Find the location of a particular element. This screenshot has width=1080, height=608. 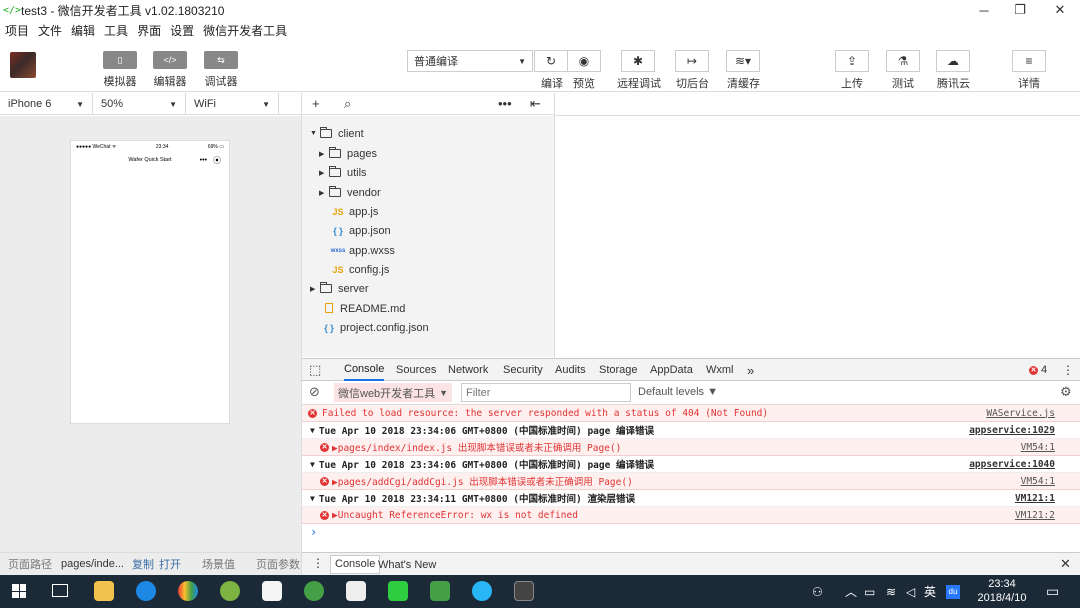

menu-project: 项目 is located at coordinates (17, 30).